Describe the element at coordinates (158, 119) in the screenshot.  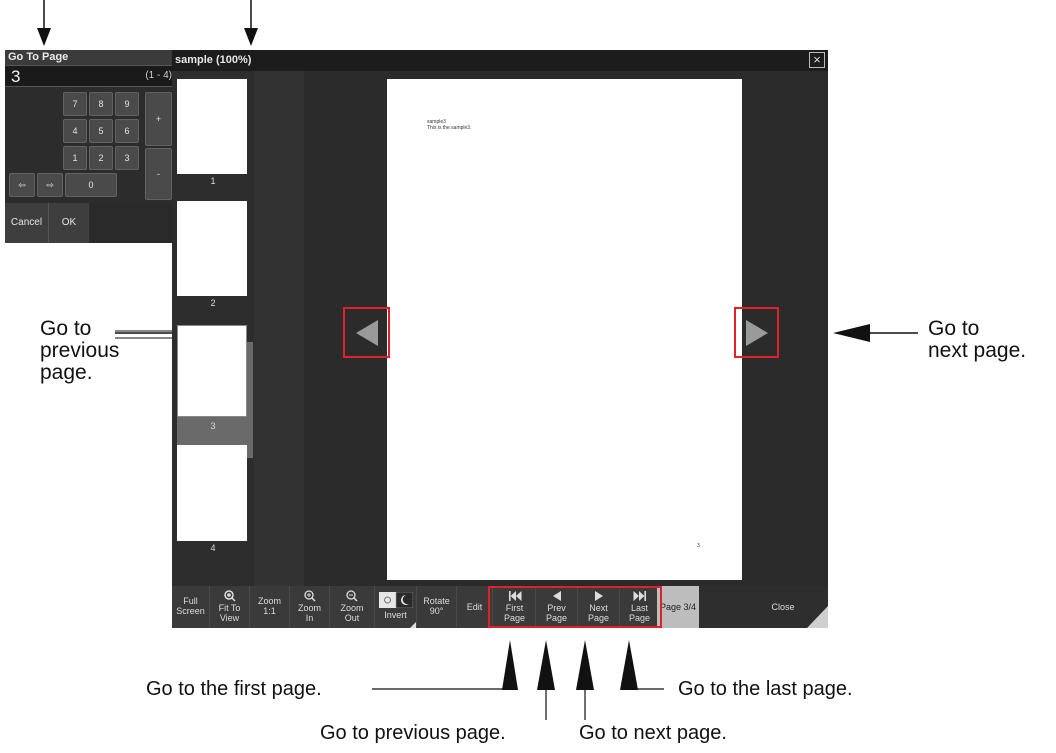
I see `key-plus: +` at that location.